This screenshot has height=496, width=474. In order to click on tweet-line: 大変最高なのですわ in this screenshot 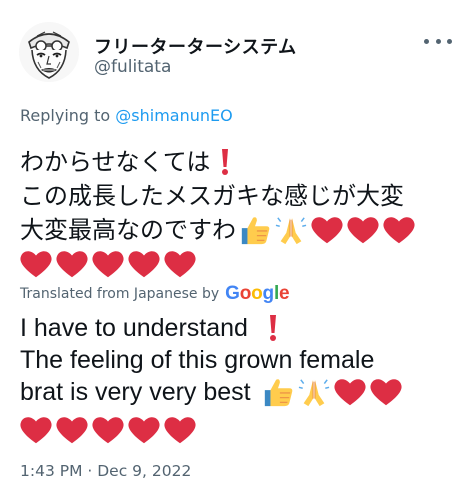, I will do `click(240, 230)`.